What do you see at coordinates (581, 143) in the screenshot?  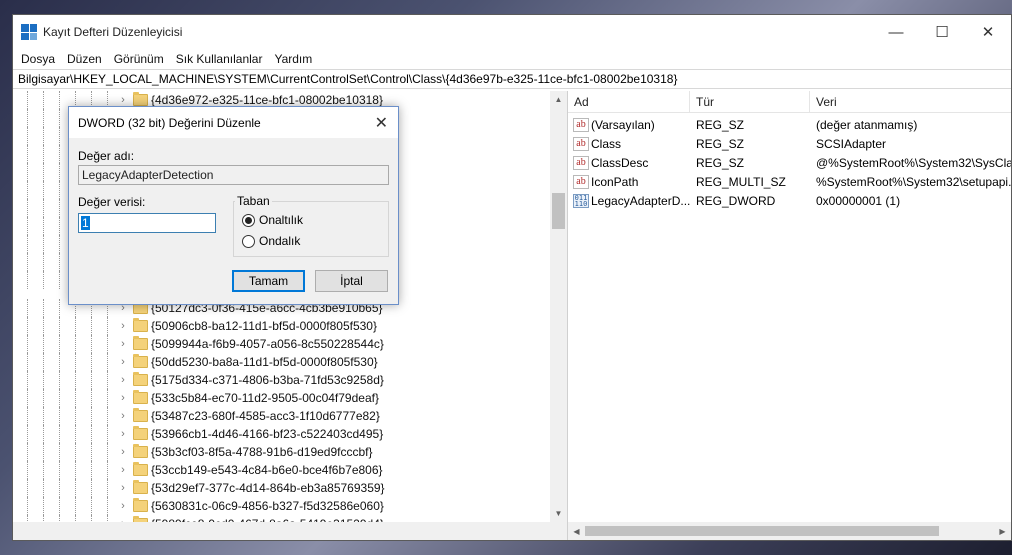 I see `string-value-icon: ab` at bounding box center [581, 143].